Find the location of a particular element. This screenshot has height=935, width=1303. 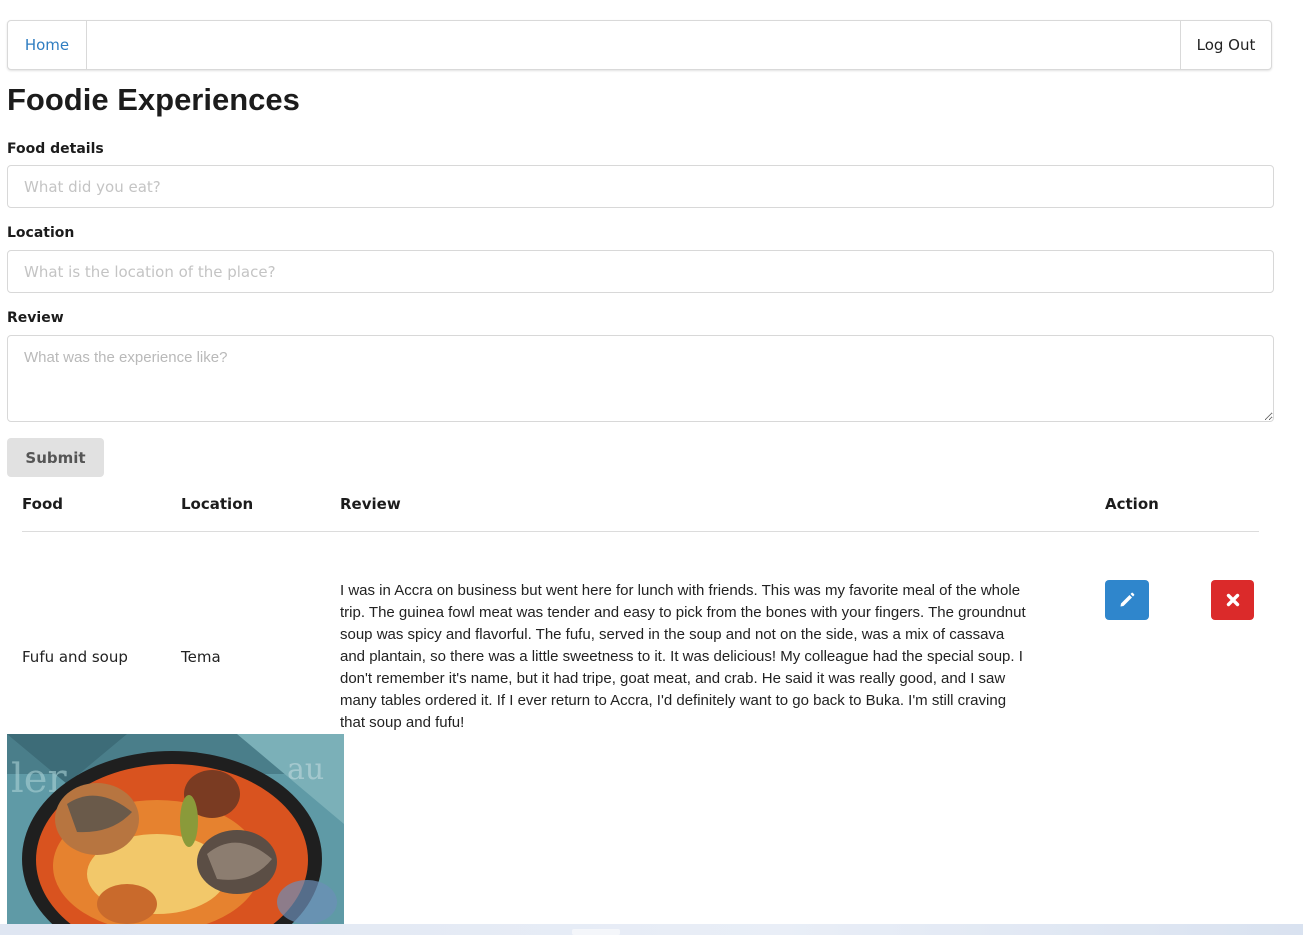

close-icon is located at coordinates (1232, 600).